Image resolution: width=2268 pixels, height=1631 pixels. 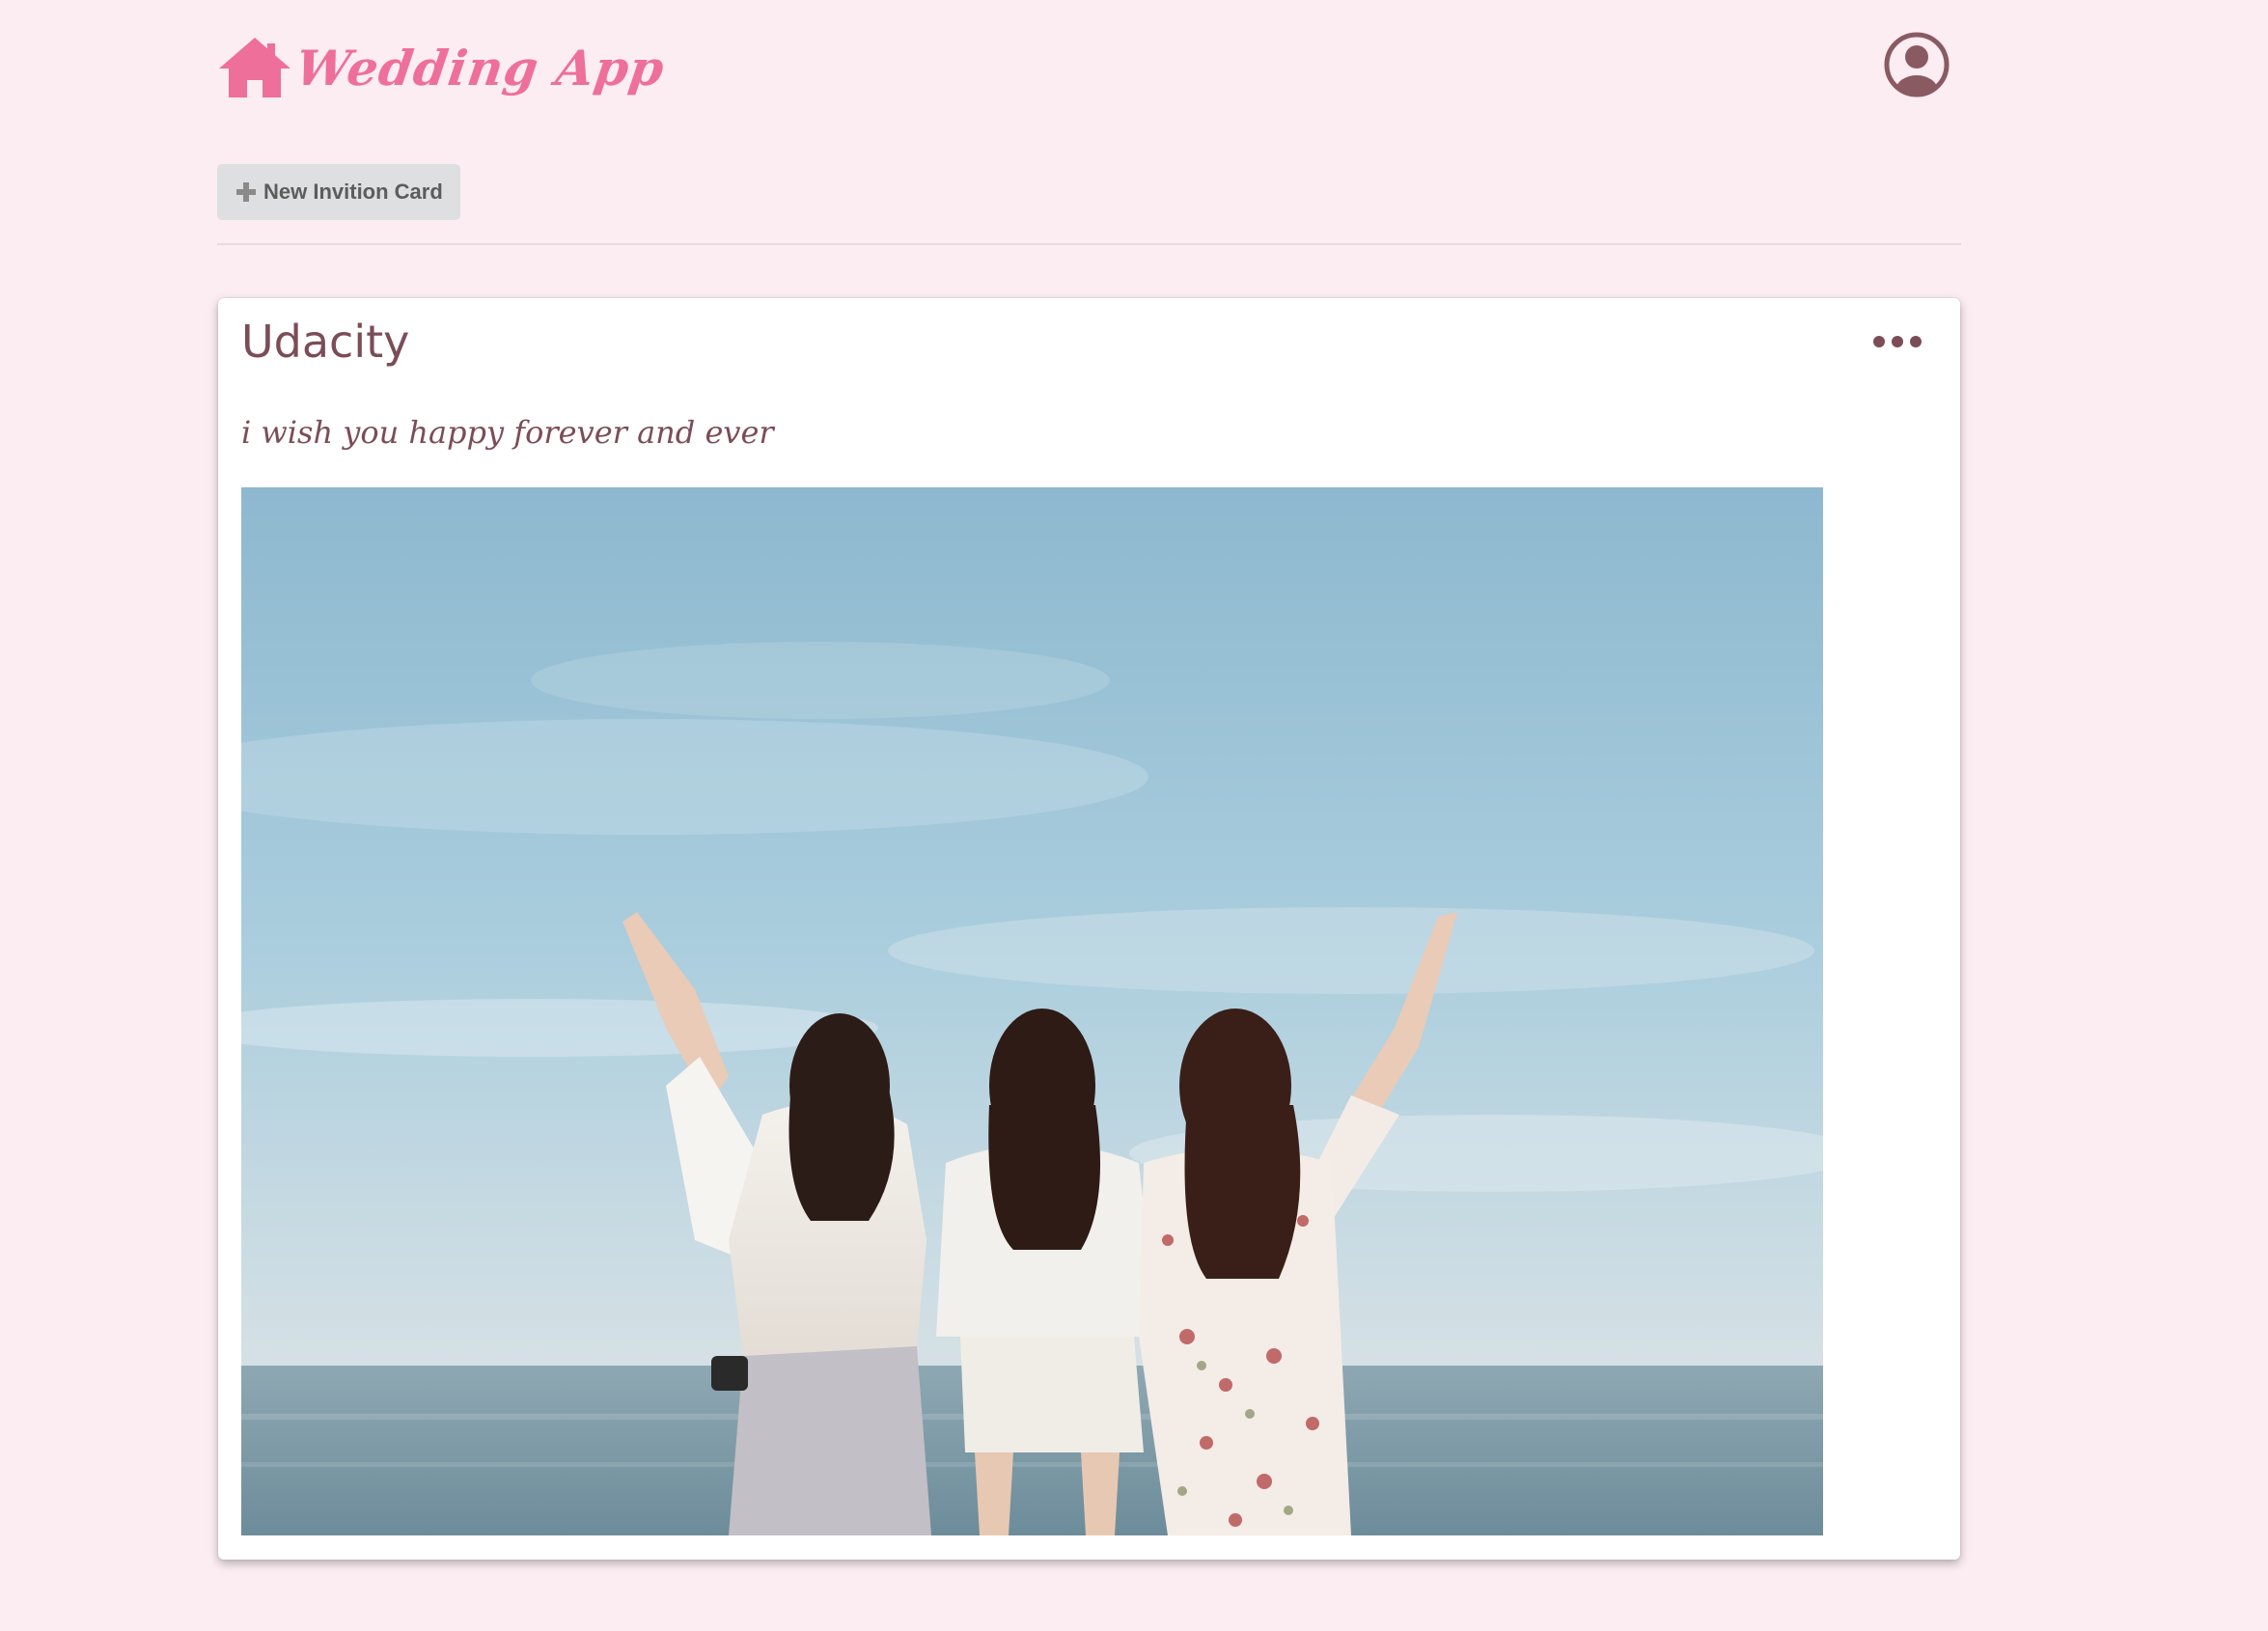 What do you see at coordinates (1089, 244) in the screenshot?
I see `divider` at bounding box center [1089, 244].